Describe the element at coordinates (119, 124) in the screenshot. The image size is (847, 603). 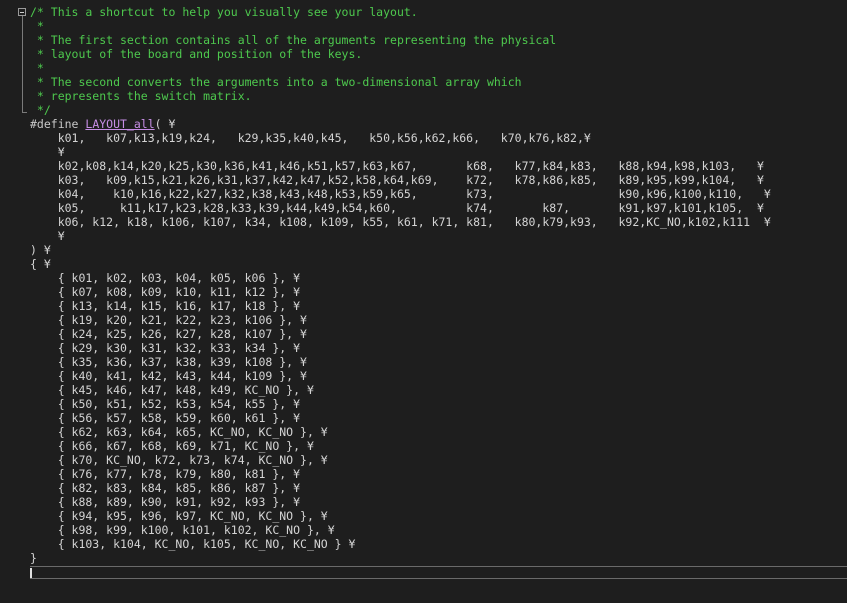
I see `macro-name: LAYOUT_all` at that location.